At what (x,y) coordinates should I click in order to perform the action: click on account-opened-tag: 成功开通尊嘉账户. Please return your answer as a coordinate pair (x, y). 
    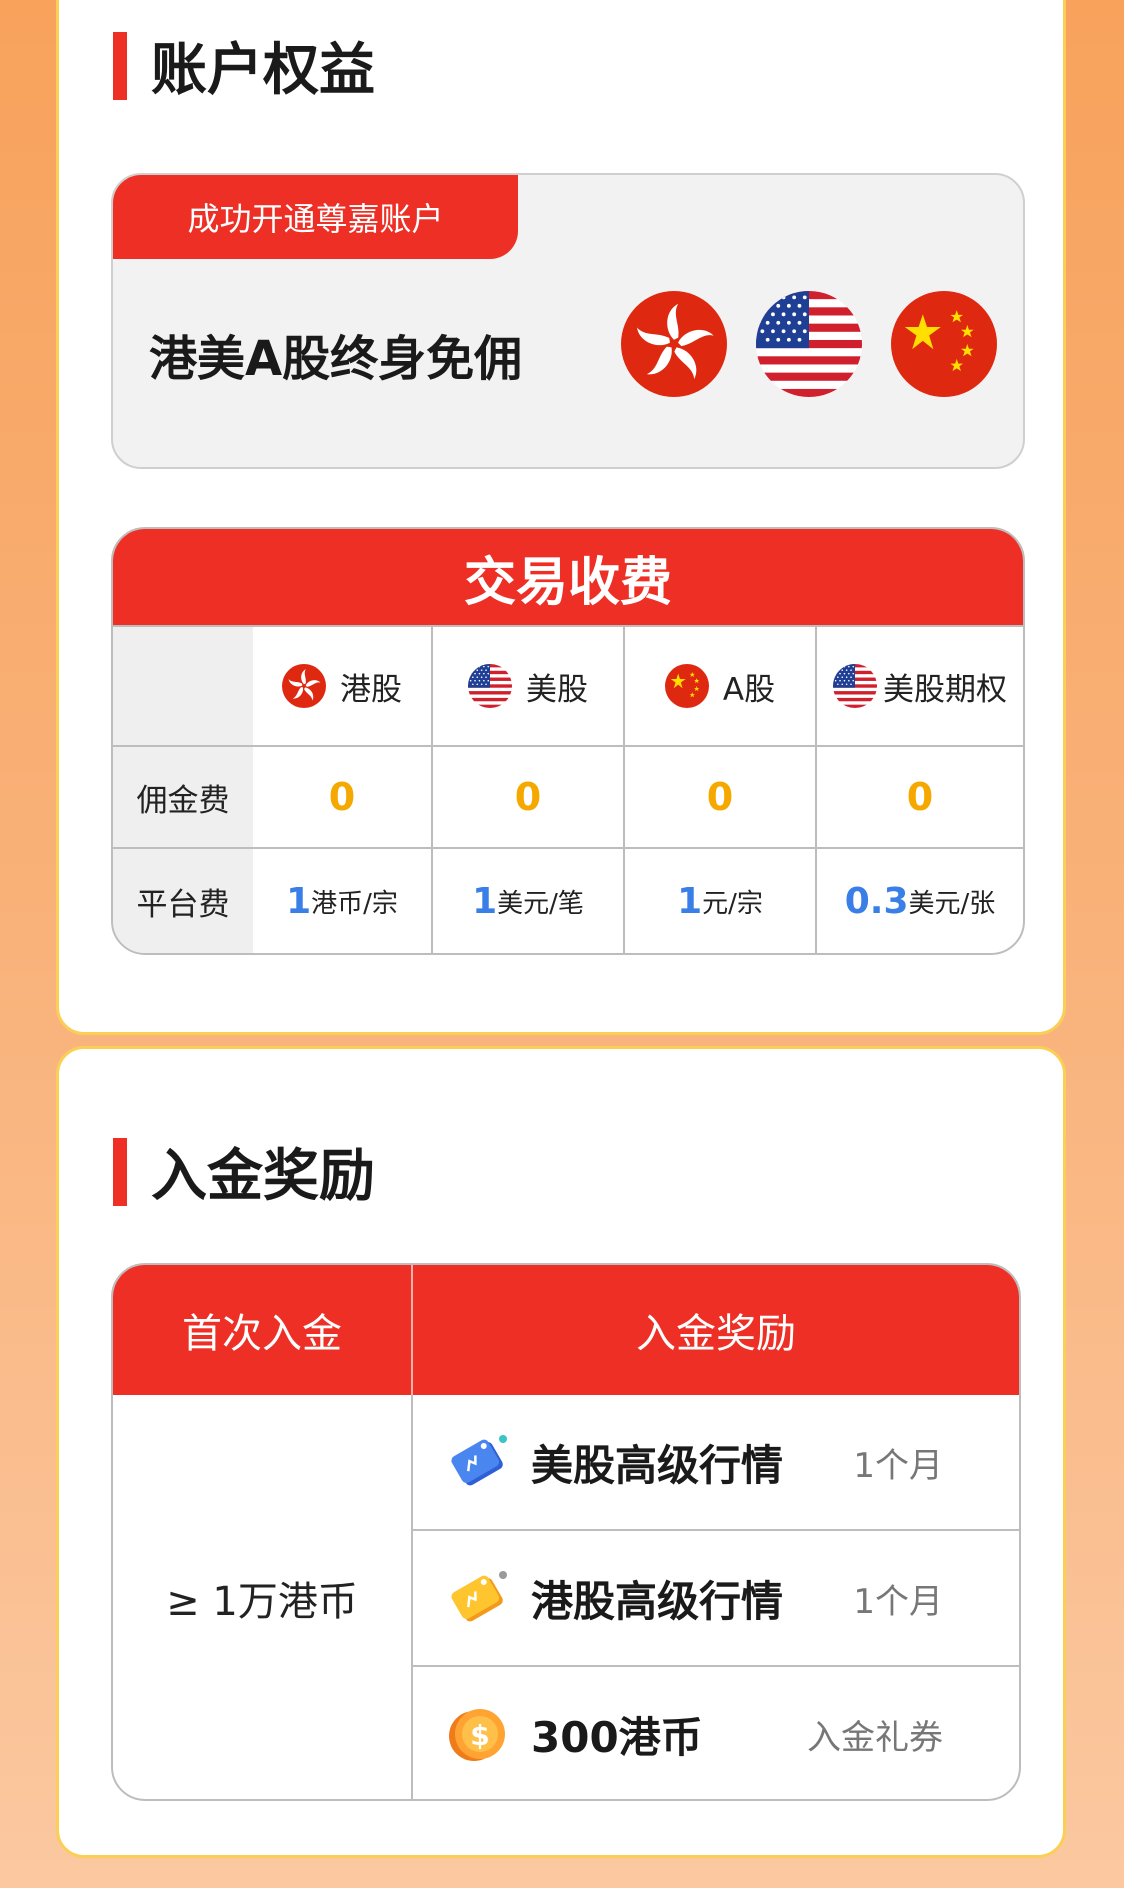
    Looking at the image, I should click on (315, 217).